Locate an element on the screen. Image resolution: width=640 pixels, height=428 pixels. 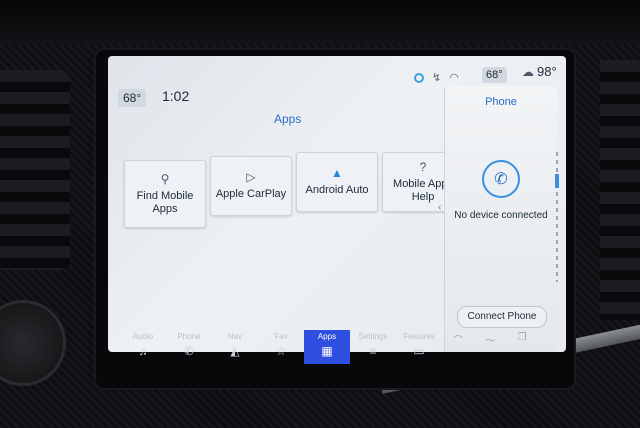
nav-label: Audio is located at coordinates (143, 336).